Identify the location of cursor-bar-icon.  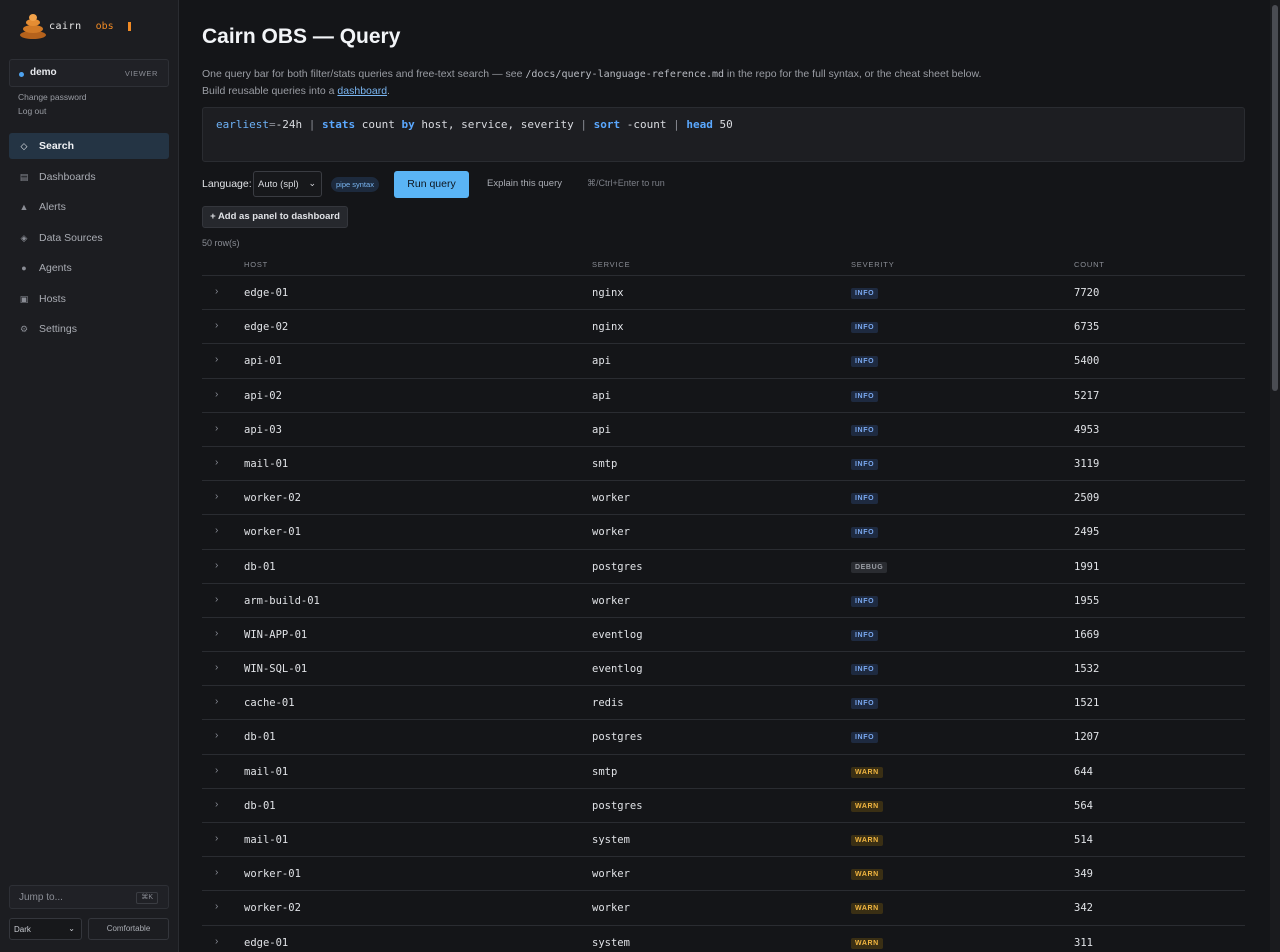
(129, 26).